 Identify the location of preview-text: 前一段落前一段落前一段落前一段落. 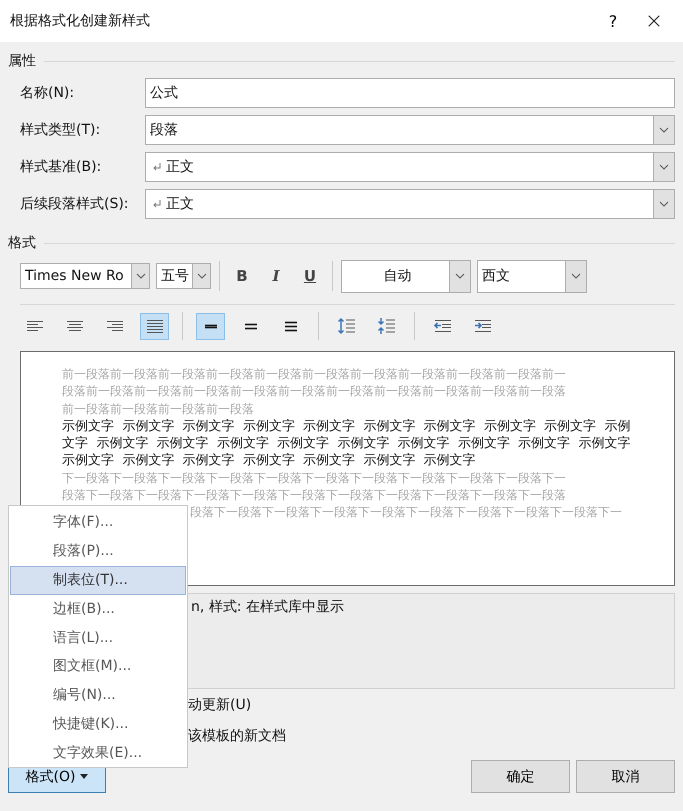
(158, 409).